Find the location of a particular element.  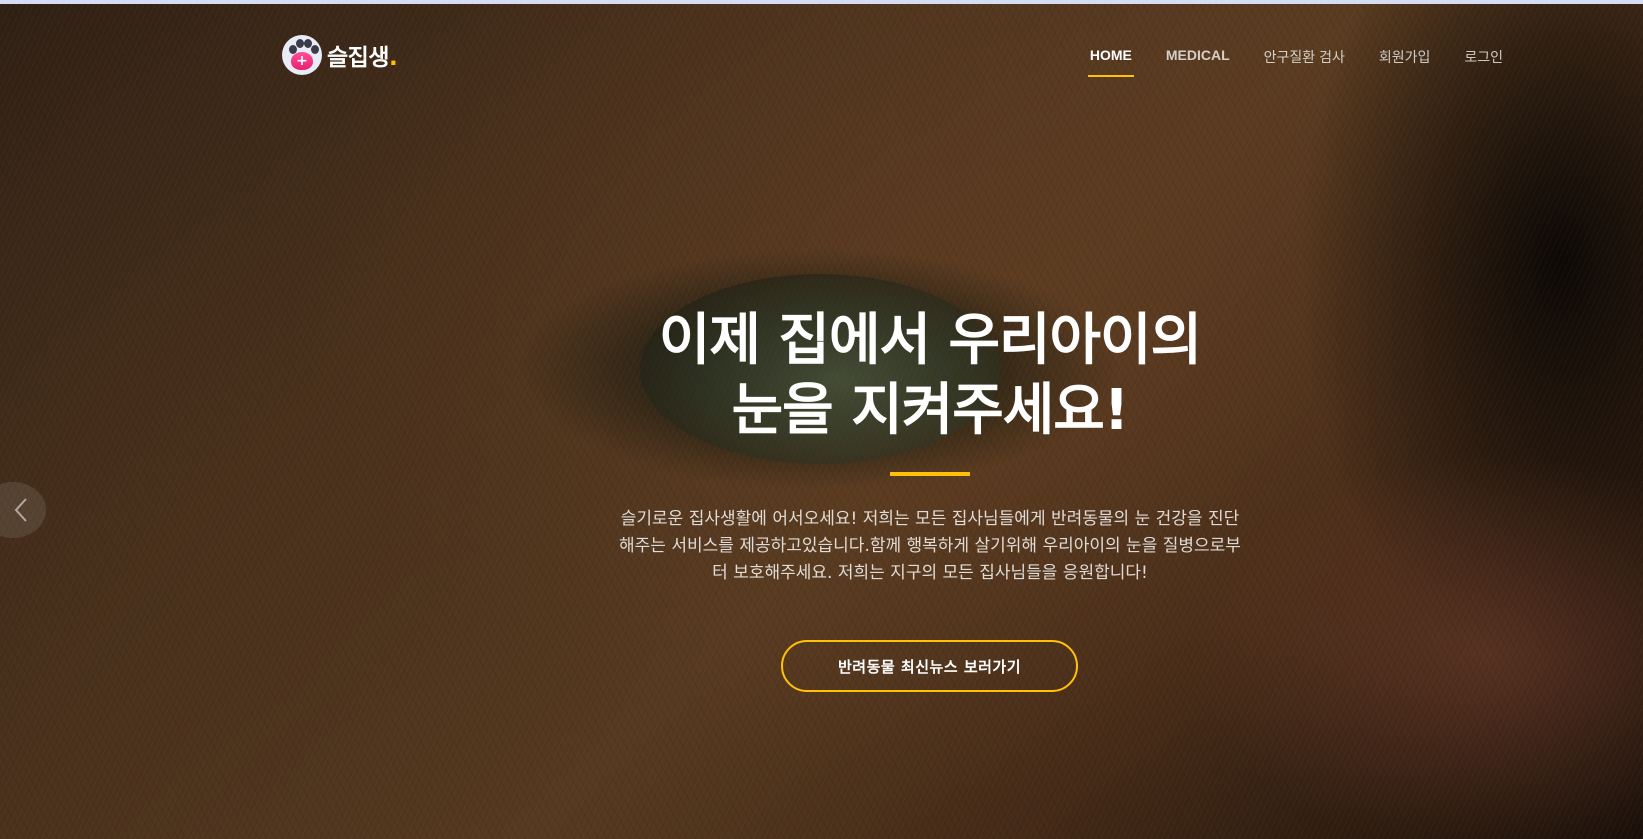

carousel-prev-button is located at coordinates (23, 510).